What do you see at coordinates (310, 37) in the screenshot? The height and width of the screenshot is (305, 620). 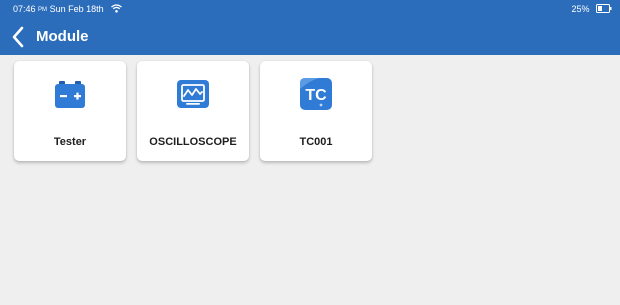 I see `title-bar: Module` at bounding box center [310, 37].